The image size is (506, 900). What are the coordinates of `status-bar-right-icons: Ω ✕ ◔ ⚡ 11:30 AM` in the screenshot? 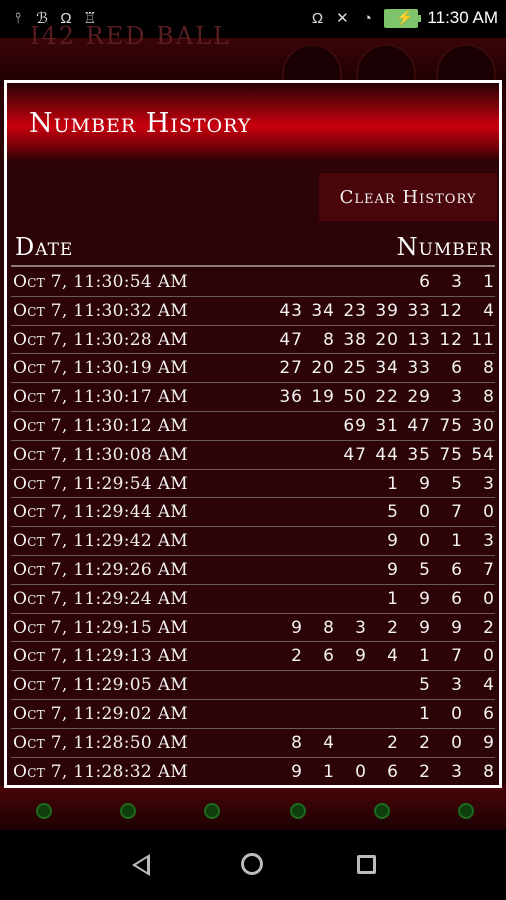 It's located at (403, 18).